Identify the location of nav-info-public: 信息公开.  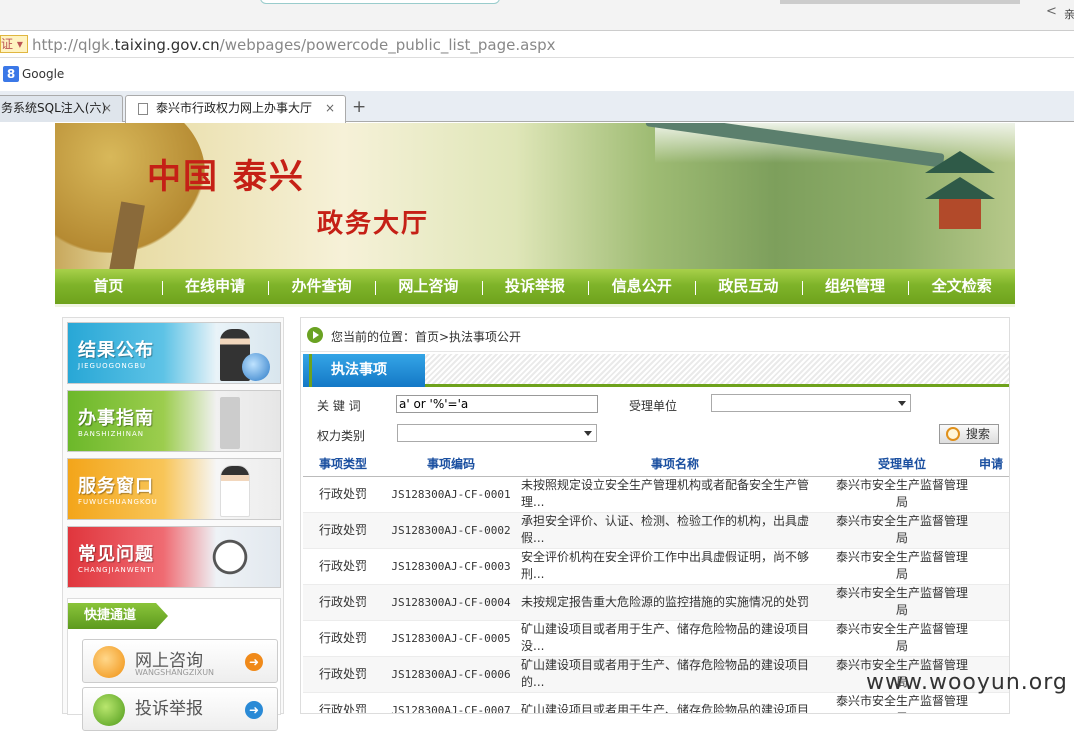
(641, 286).